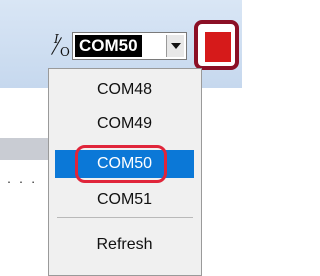 Image resolution: width=320 pixels, height=276 pixels. Describe the element at coordinates (124, 245) in the screenshot. I see `refresh-item: Refresh` at that location.